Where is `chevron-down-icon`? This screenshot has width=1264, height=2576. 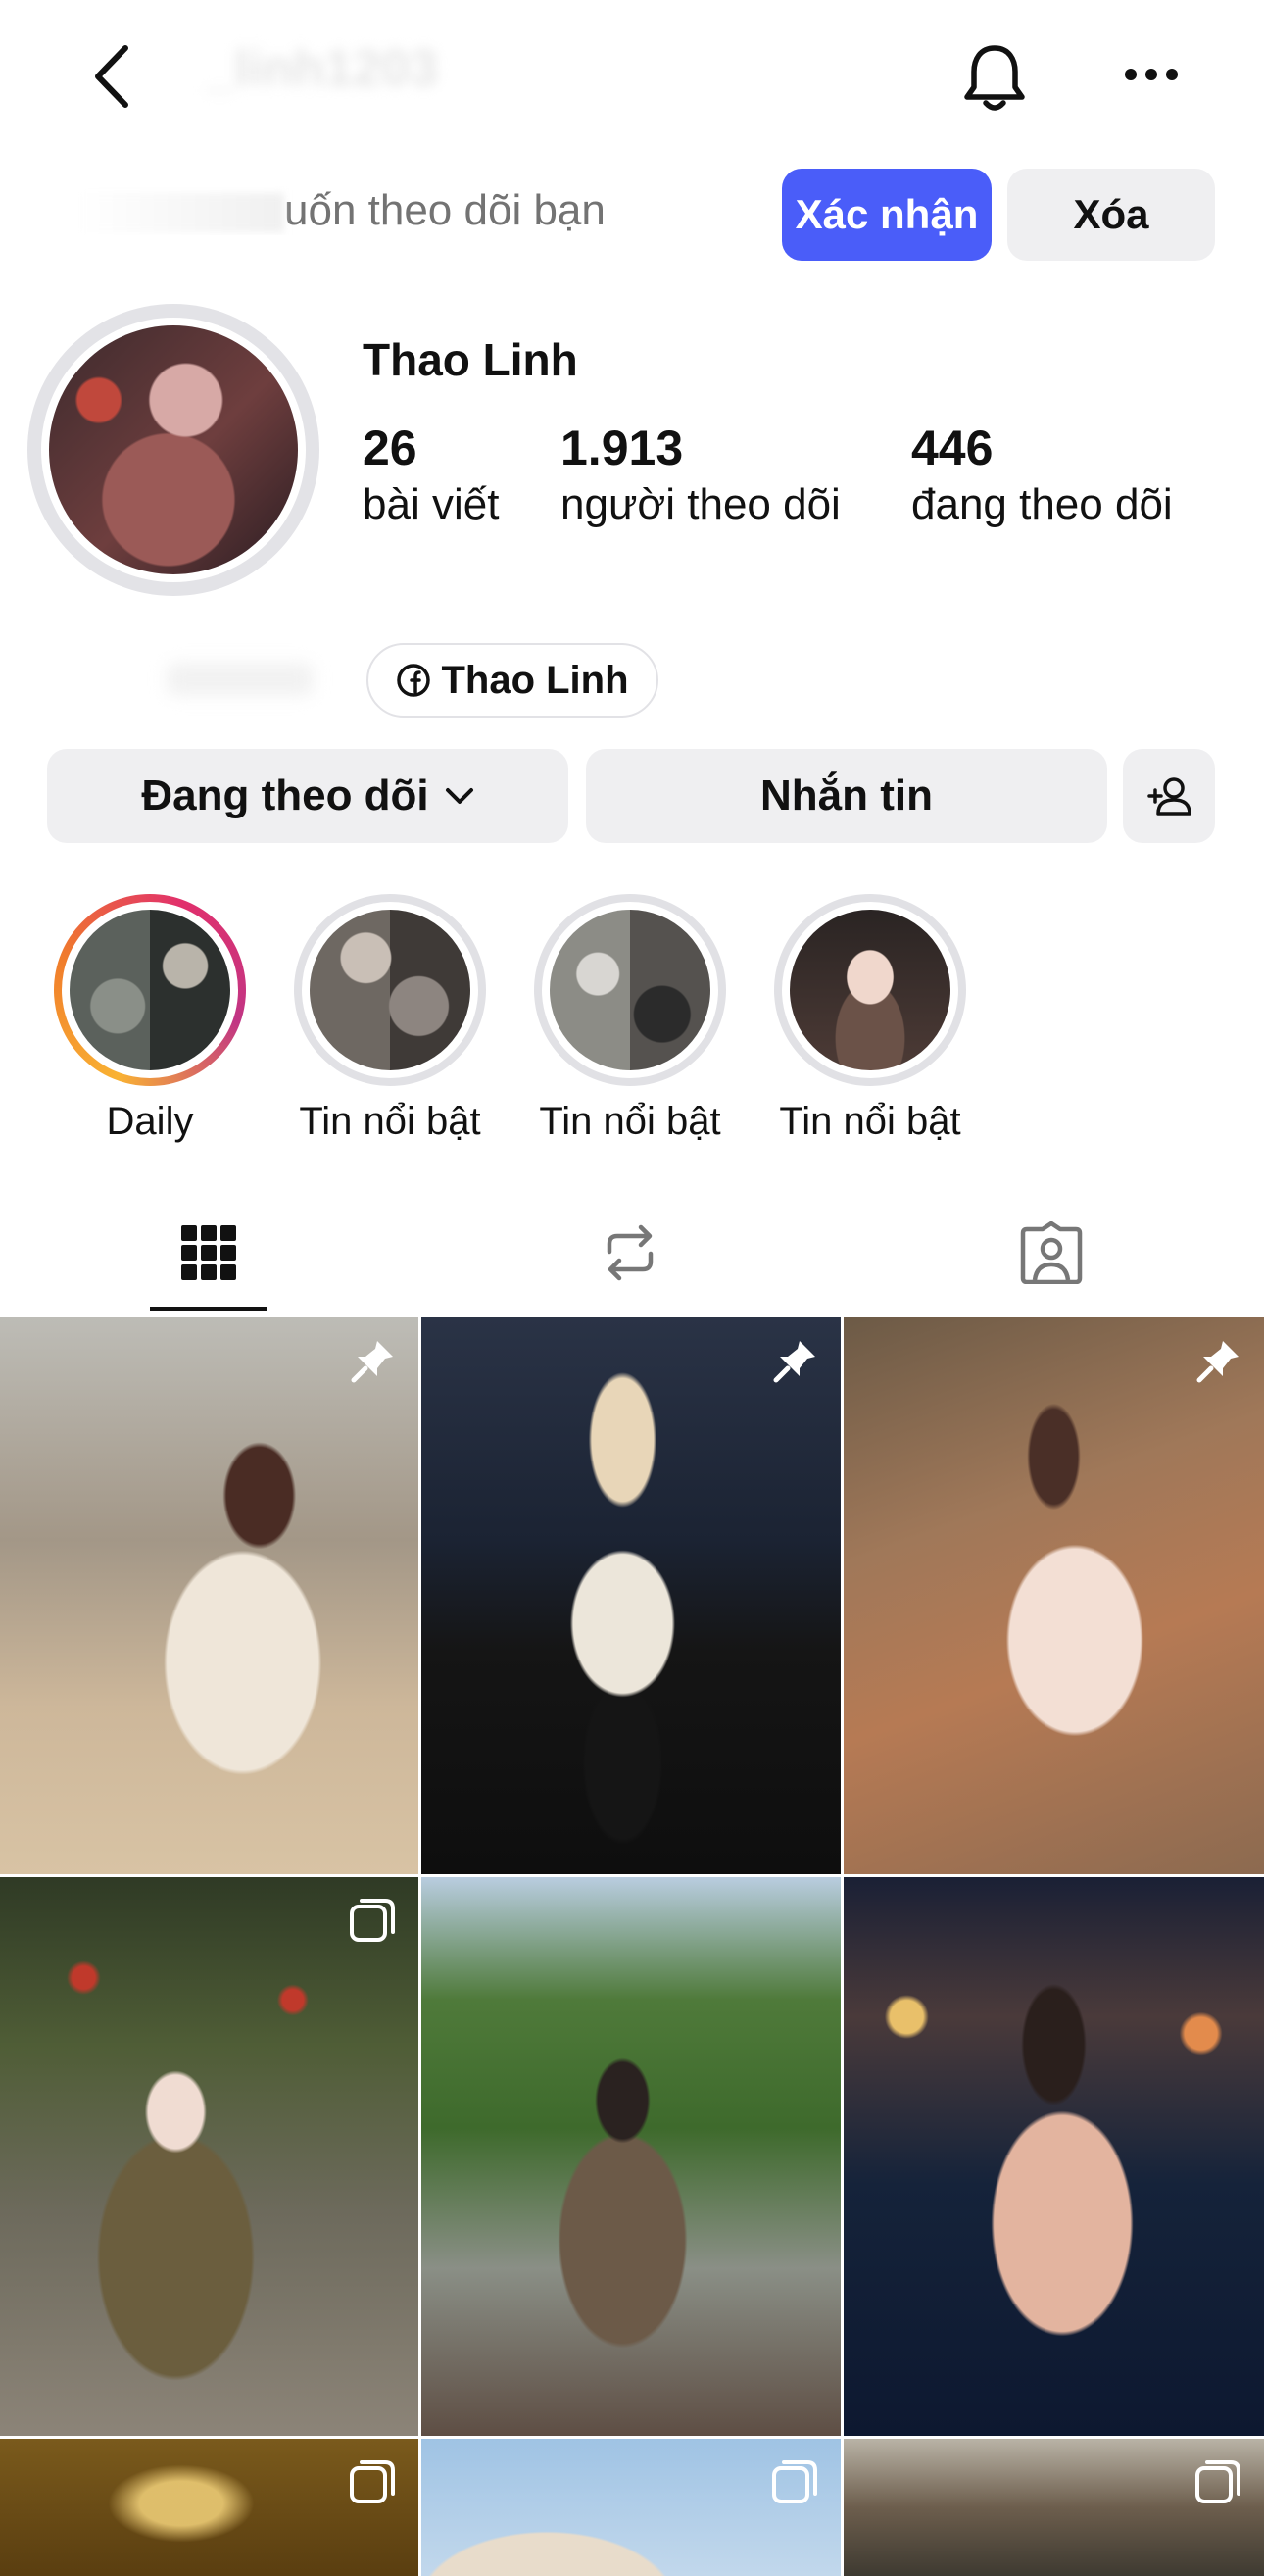
chevron-down-icon is located at coordinates (459, 796).